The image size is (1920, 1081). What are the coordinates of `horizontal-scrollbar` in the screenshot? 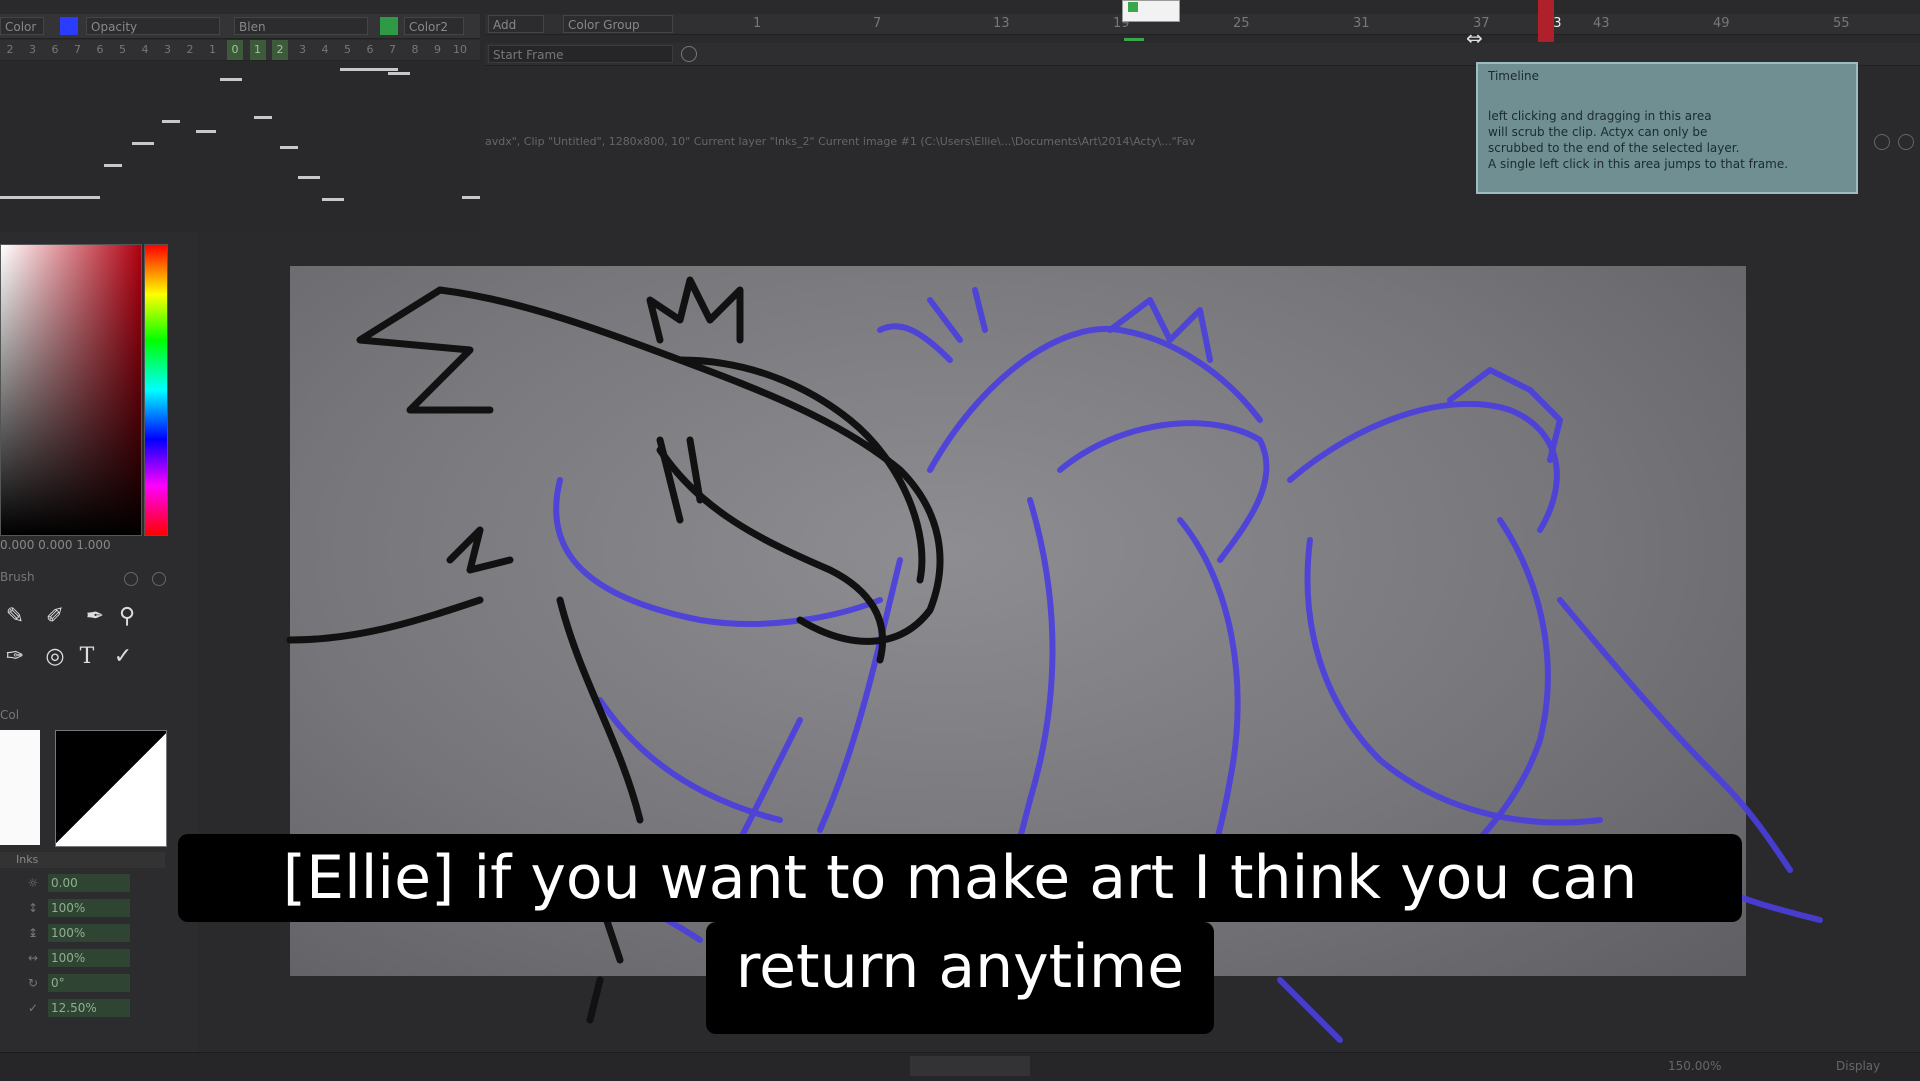 It's located at (970, 1066).